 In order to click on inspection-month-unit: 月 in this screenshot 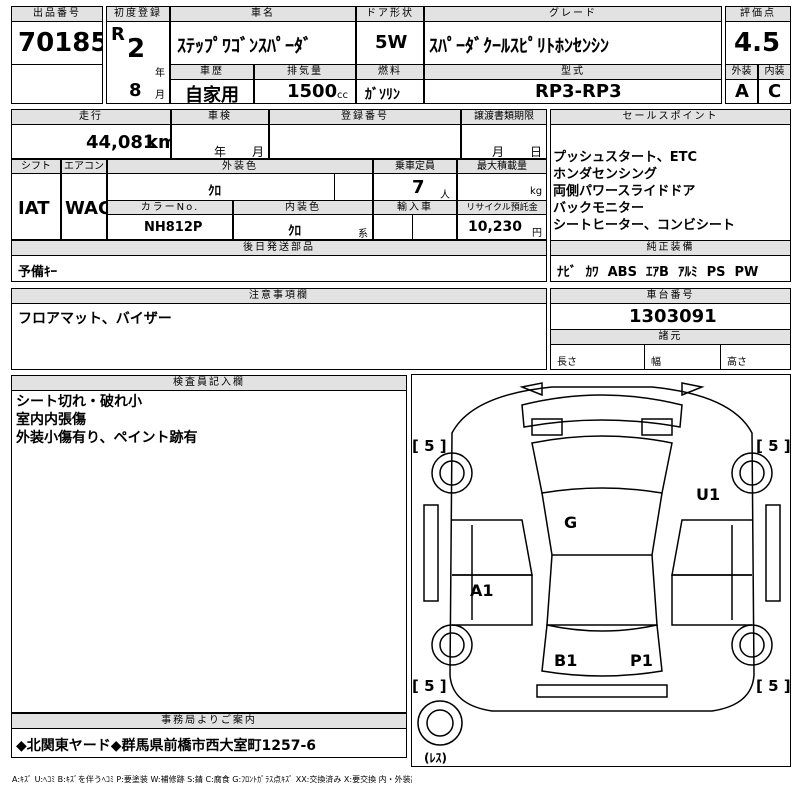, I will do `click(258, 152)`.